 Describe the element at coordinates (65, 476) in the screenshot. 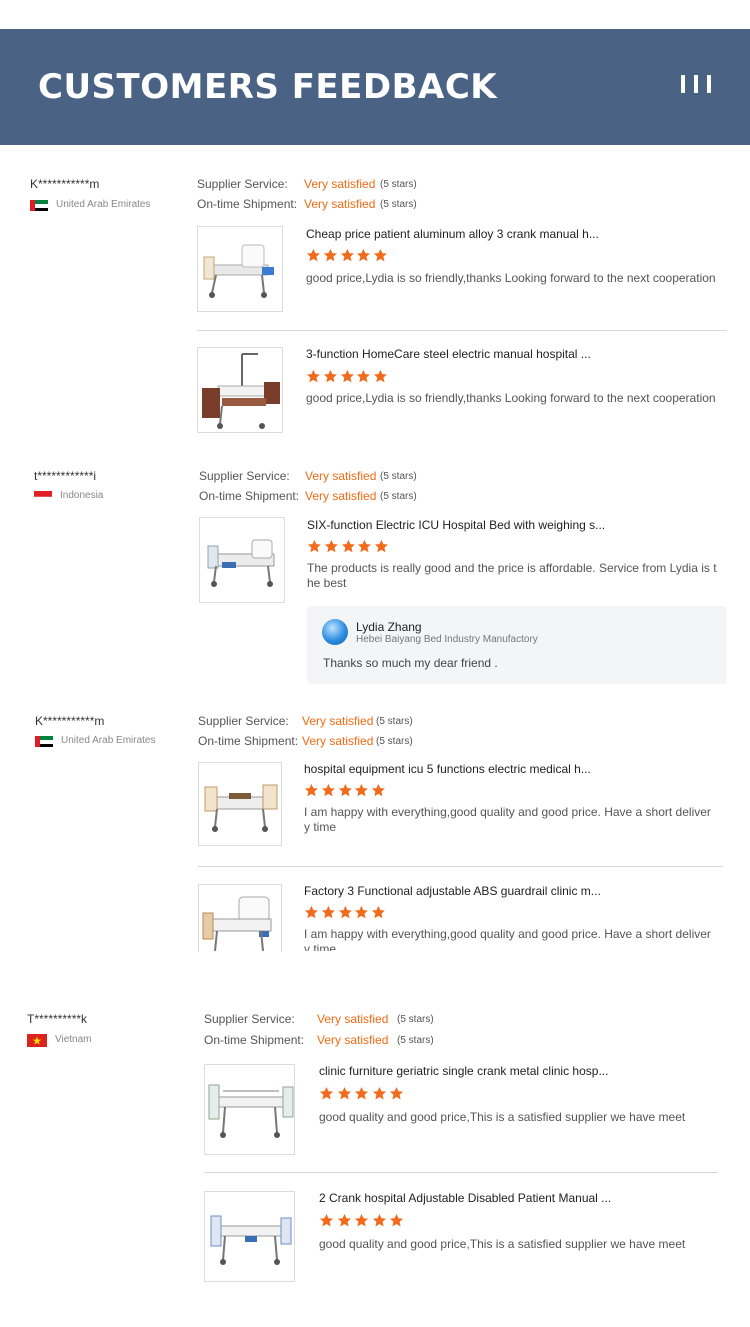

I see `buyer-name: t************i` at that location.